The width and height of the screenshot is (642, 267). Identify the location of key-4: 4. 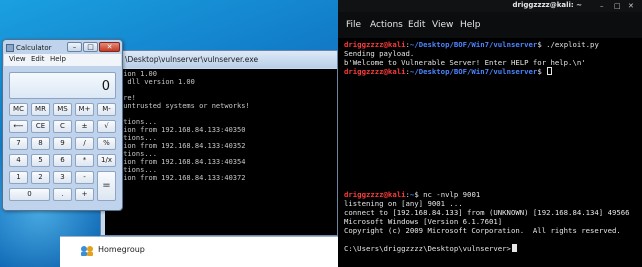
(18, 160).